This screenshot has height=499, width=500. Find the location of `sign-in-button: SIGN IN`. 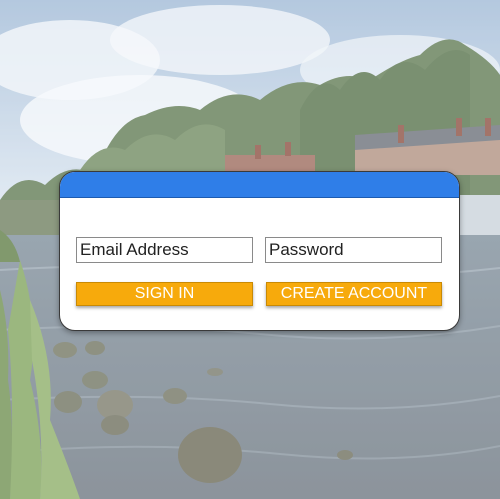

sign-in-button: SIGN IN is located at coordinates (164, 294).